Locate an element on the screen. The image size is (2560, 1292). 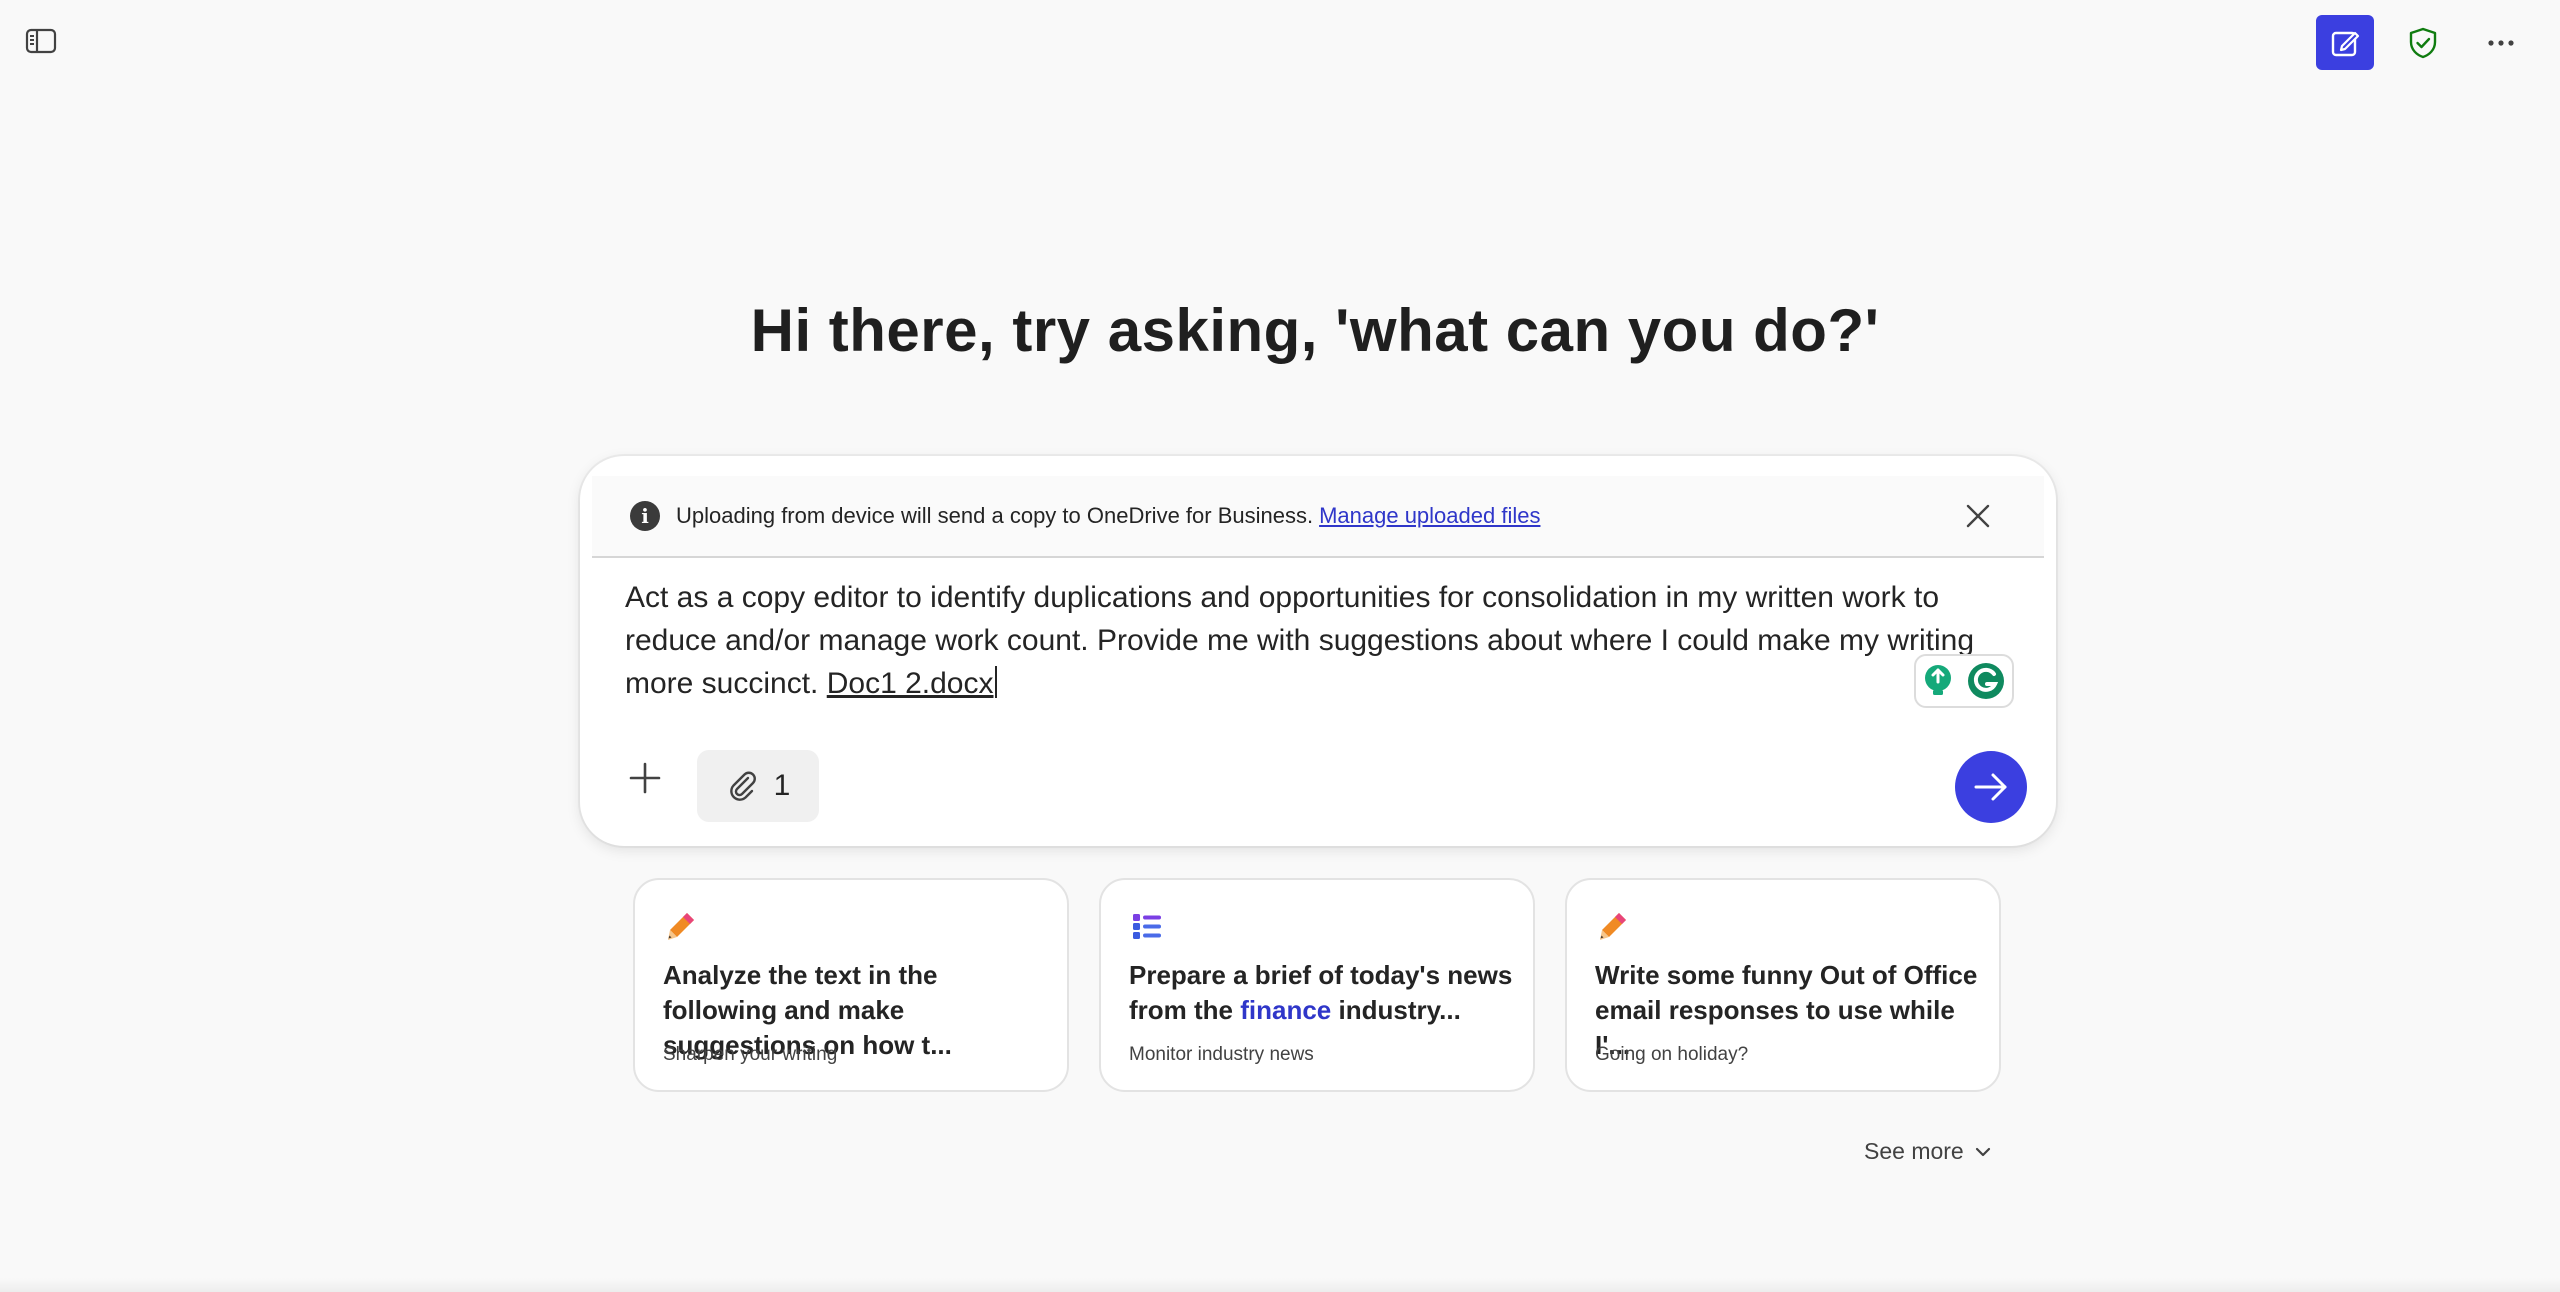
arrow-right-icon is located at coordinates (1990, 787).